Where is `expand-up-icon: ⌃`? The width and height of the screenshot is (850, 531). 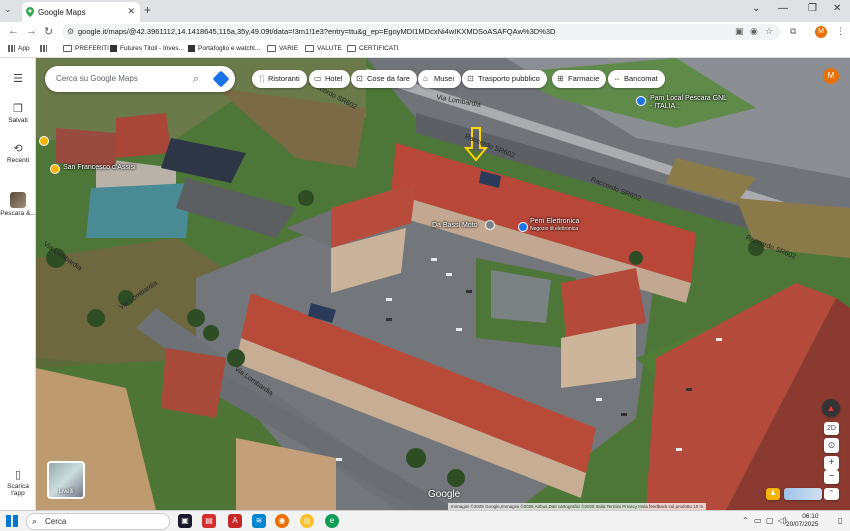
expand-up-icon: ⌃ is located at coordinates (831, 494).